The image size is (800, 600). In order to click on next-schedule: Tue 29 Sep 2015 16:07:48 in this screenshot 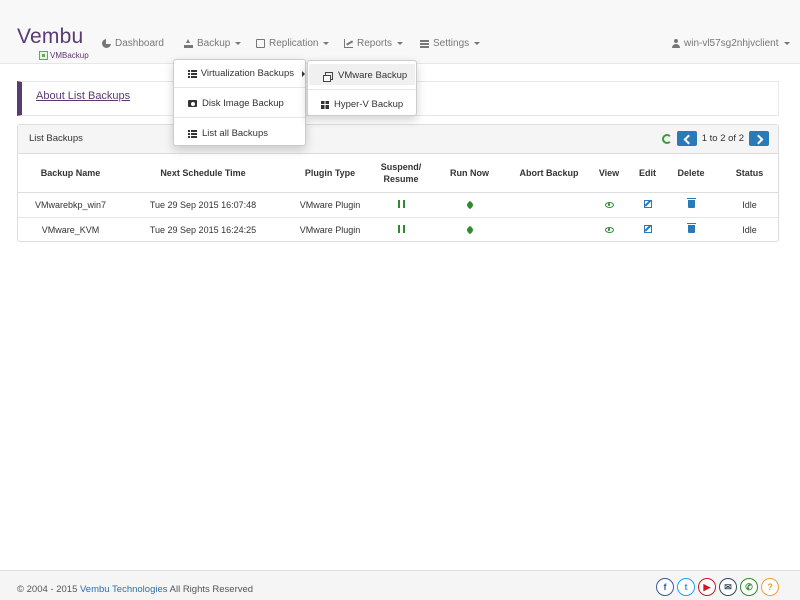, I will do `click(203, 205)`.